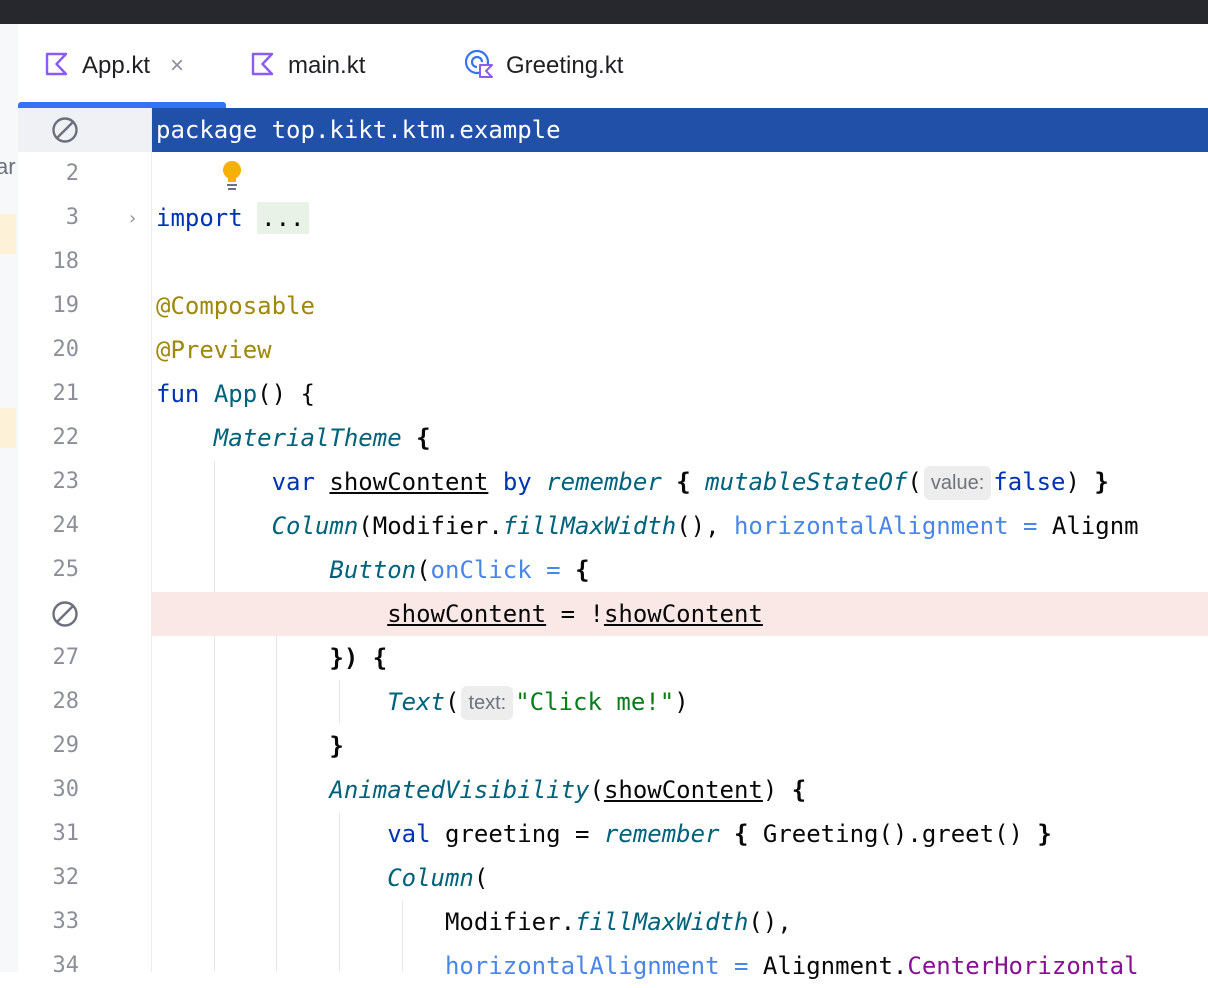 This screenshot has width=1208, height=988. Describe the element at coordinates (84, 306) in the screenshot. I see `gutter-cell: 19` at that location.